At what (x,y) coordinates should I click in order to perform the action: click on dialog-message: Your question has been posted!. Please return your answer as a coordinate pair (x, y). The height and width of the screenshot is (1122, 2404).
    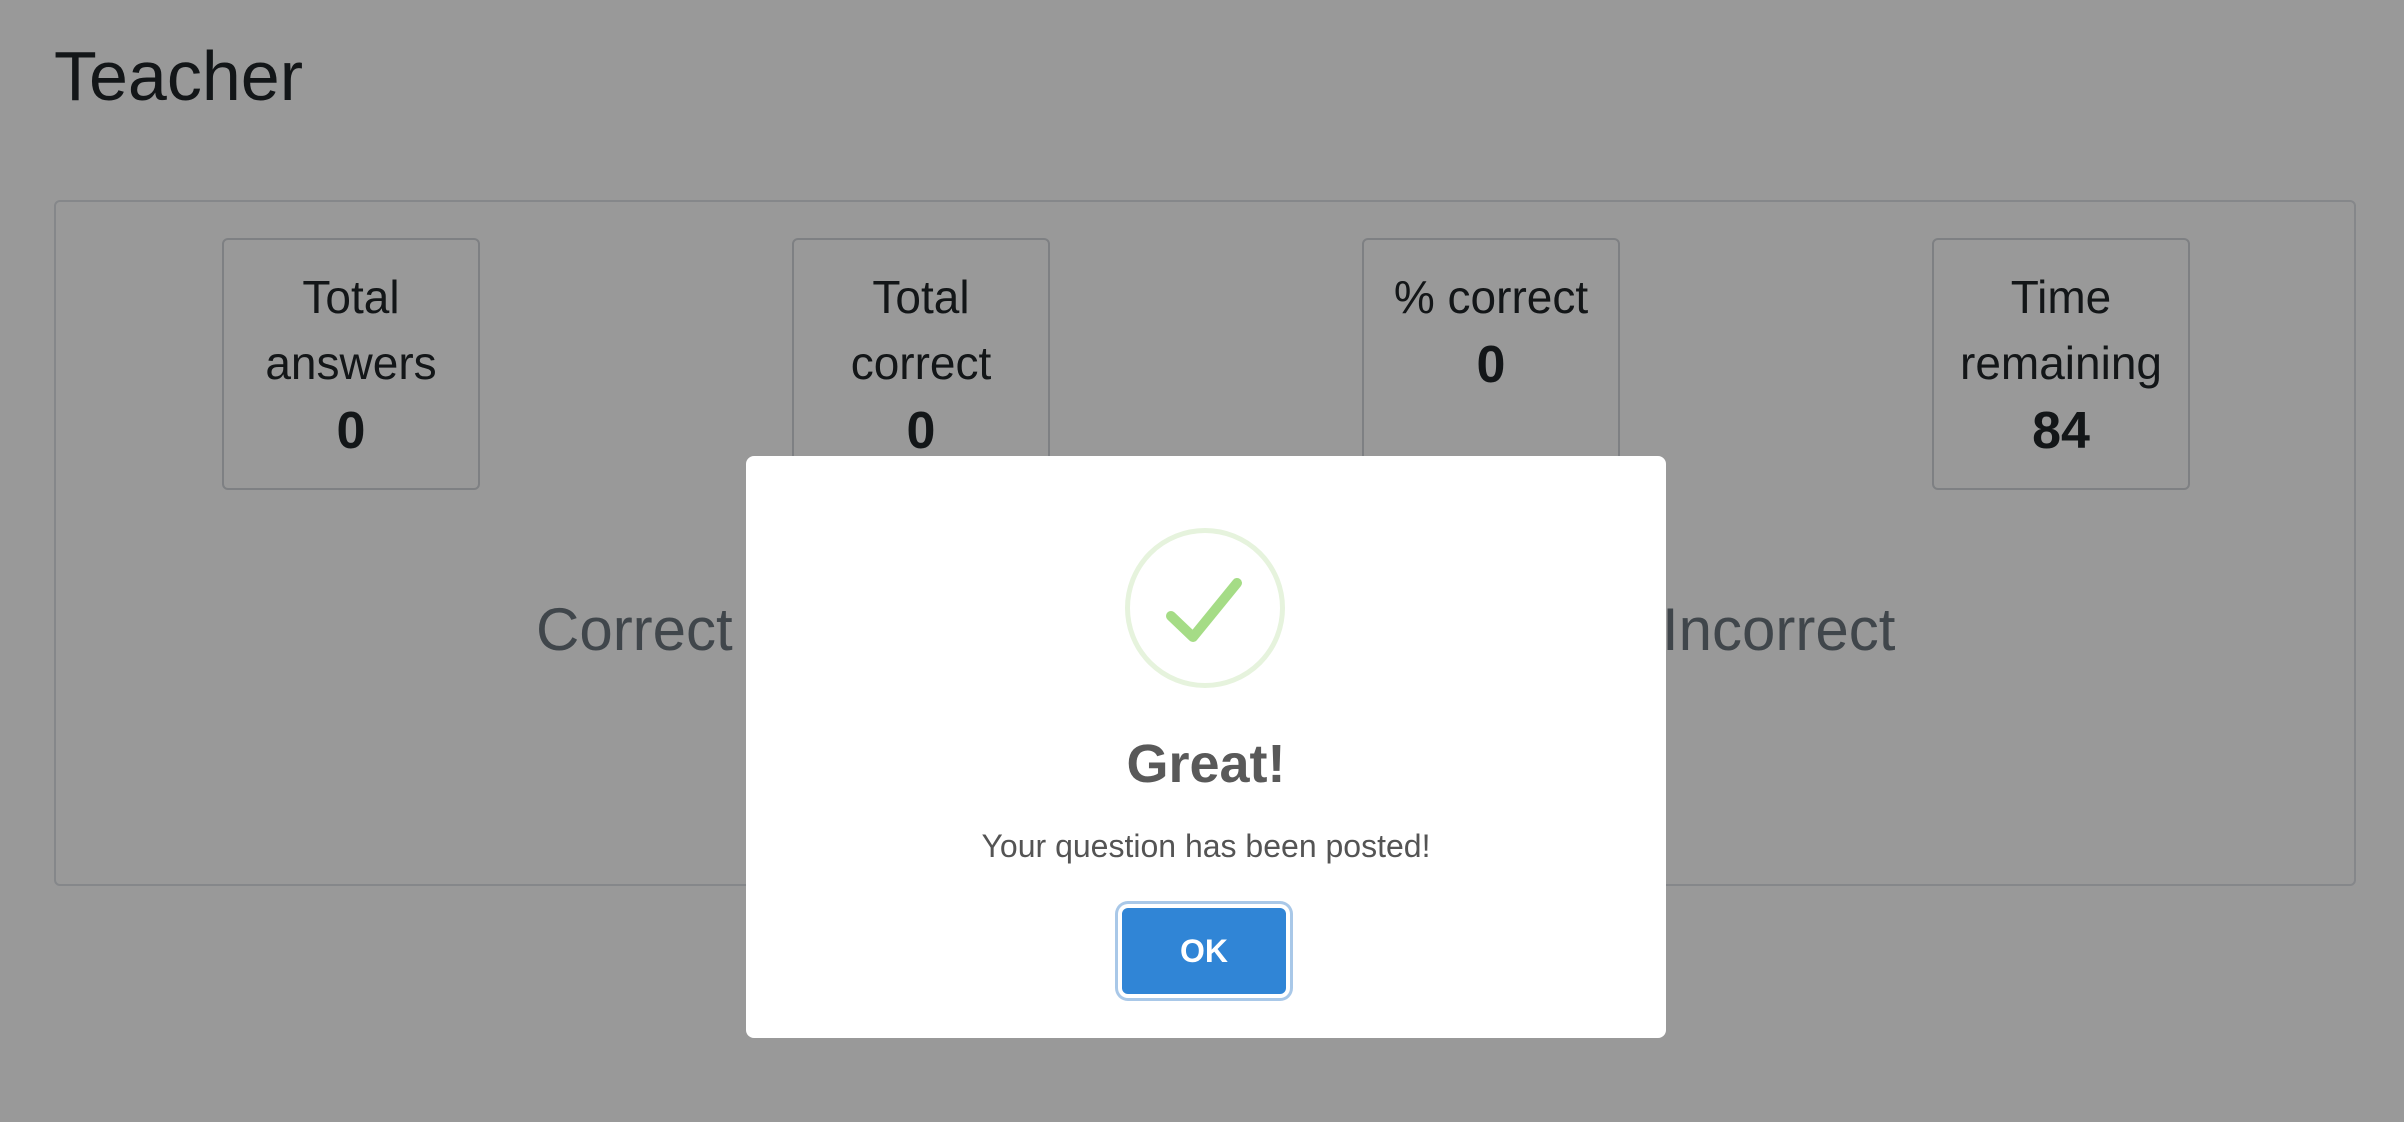
    Looking at the image, I should click on (1206, 846).